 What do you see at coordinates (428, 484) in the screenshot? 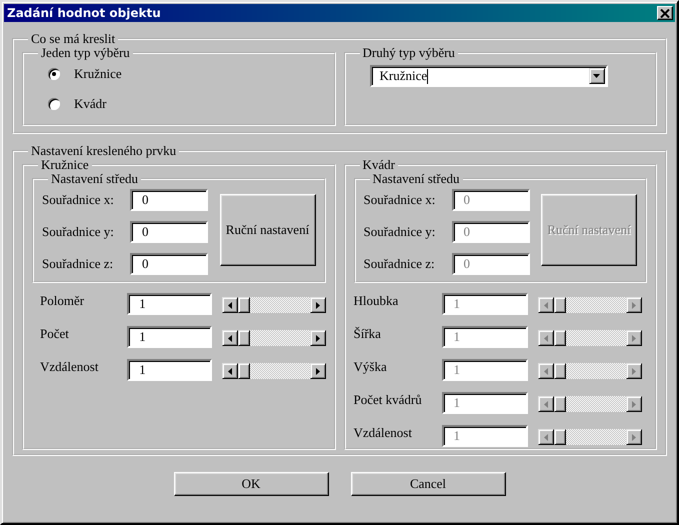
I see `dialog-button: Cancel` at bounding box center [428, 484].